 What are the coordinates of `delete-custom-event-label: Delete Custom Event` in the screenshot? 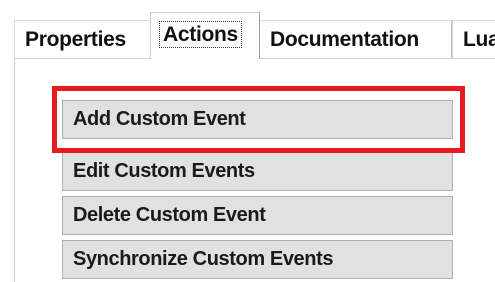 It's located at (169, 215).